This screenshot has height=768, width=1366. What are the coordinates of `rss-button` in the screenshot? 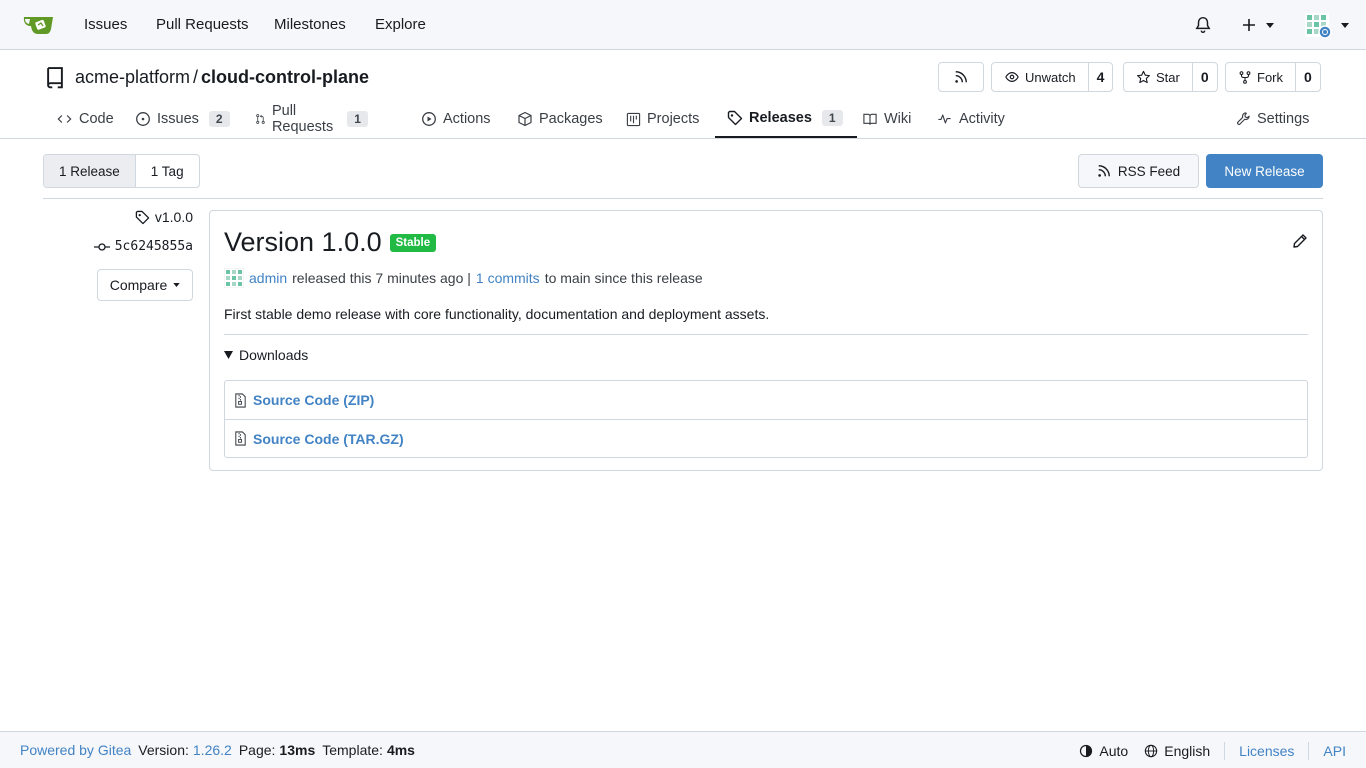 It's located at (961, 77).